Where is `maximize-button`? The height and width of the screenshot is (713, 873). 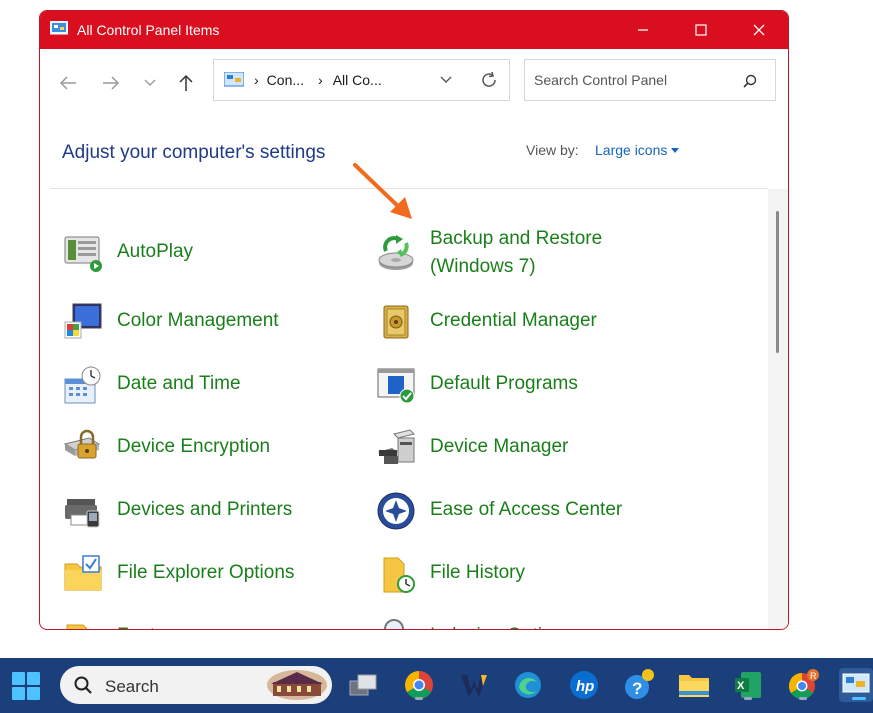 maximize-button is located at coordinates (701, 30).